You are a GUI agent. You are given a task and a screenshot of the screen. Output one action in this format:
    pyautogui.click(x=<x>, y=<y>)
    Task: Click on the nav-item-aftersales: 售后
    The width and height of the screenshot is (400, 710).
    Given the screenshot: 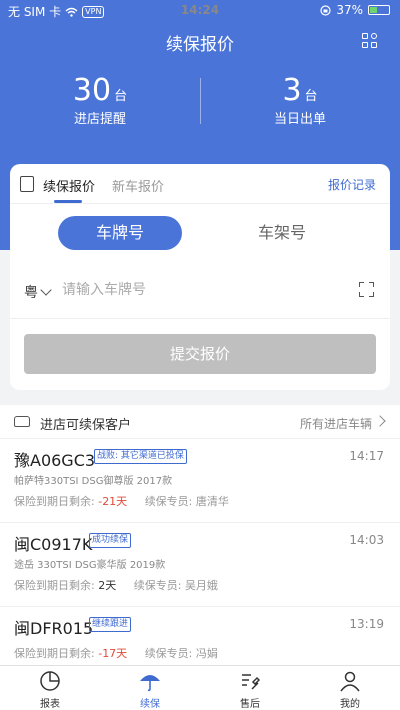 What is the action you would take?
    pyautogui.click(x=250, y=689)
    